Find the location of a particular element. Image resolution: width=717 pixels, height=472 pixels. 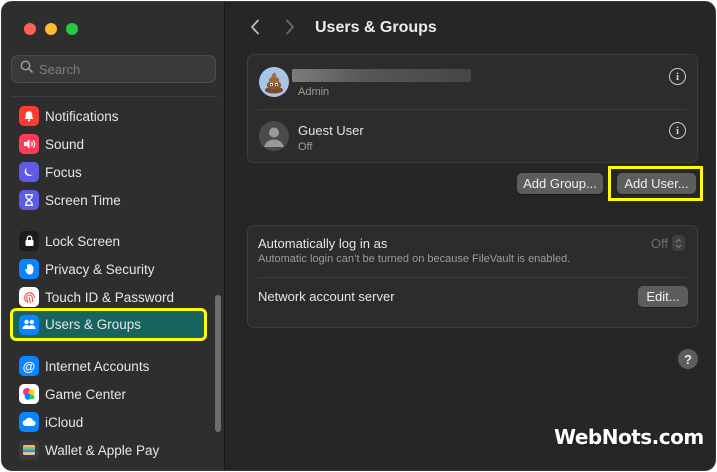

users-list: Admin i Guest User Off i is located at coordinates (472, 108).